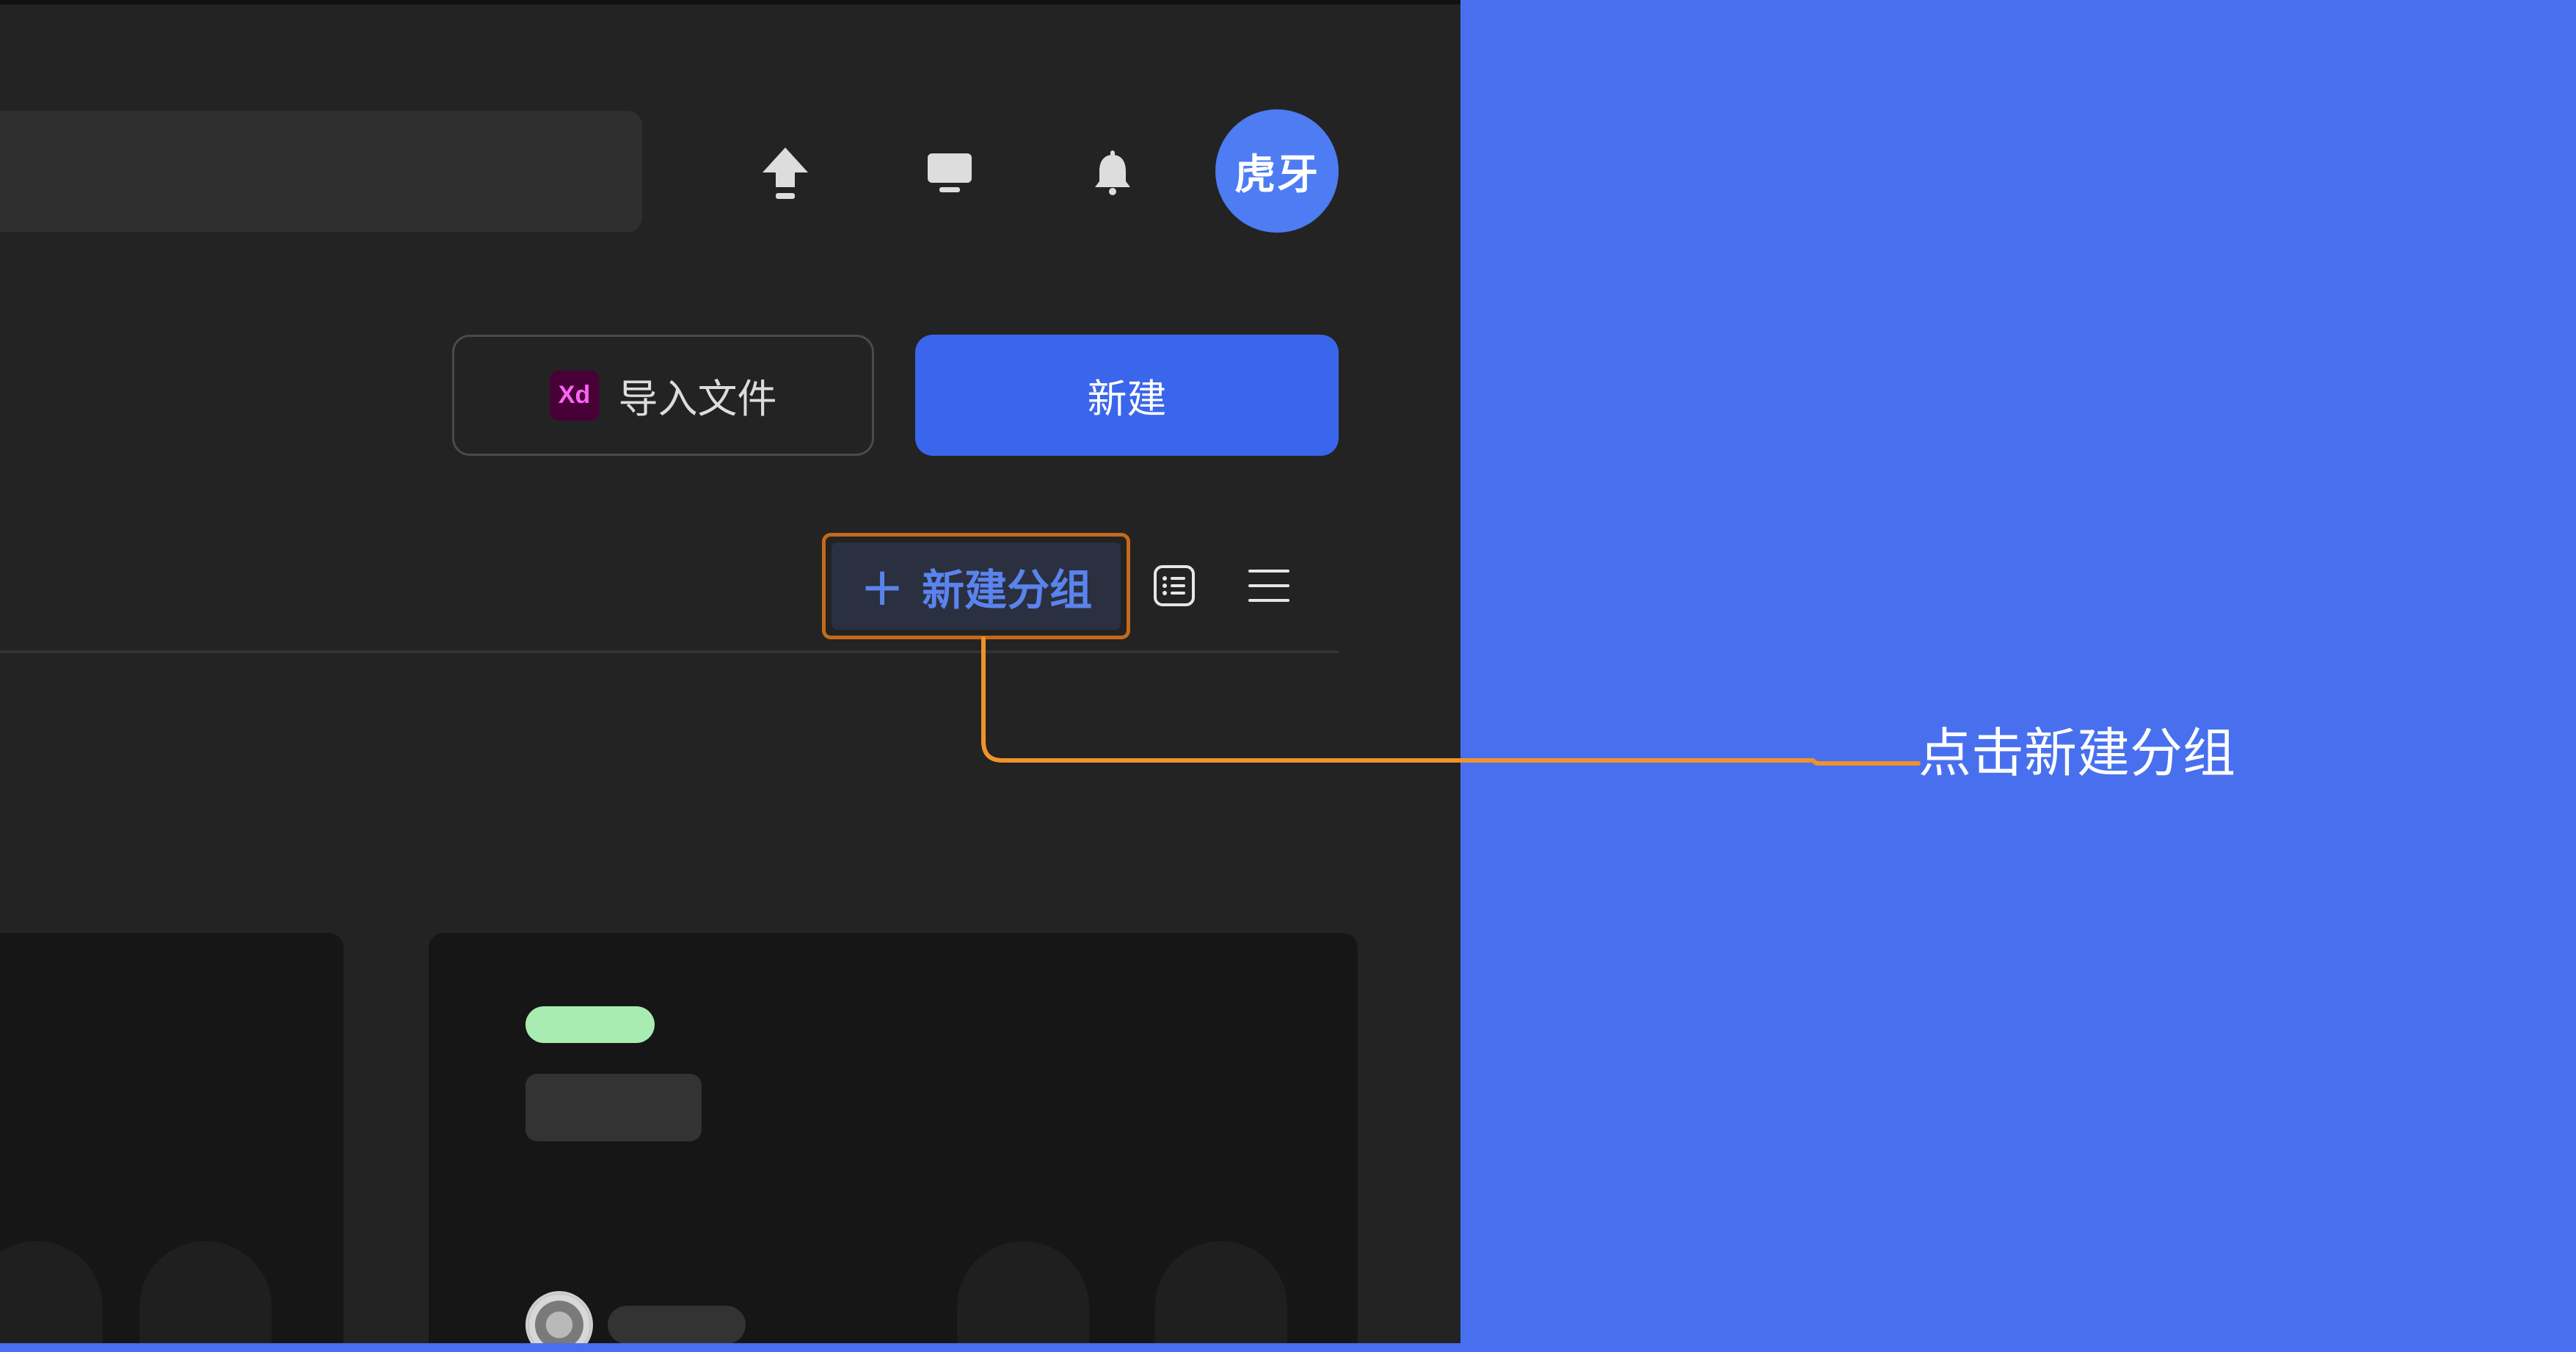  What do you see at coordinates (730, 1347) in the screenshot?
I see `bottom-strip` at bounding box center [730, 1347].